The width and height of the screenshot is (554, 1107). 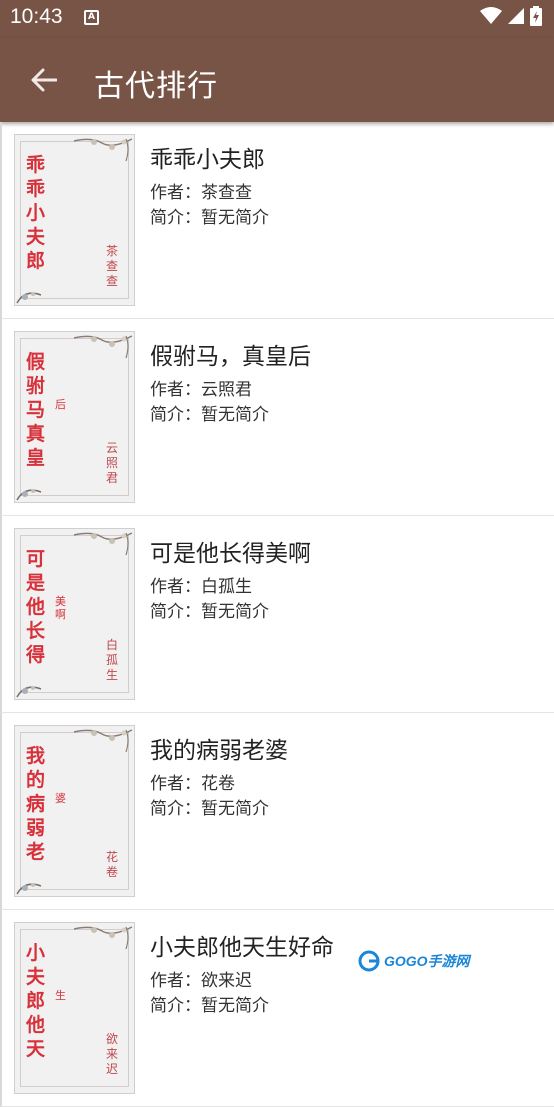 I want to click on book-cover: 乖乖小夫郎 茶查查, so click(x=74, y=220).